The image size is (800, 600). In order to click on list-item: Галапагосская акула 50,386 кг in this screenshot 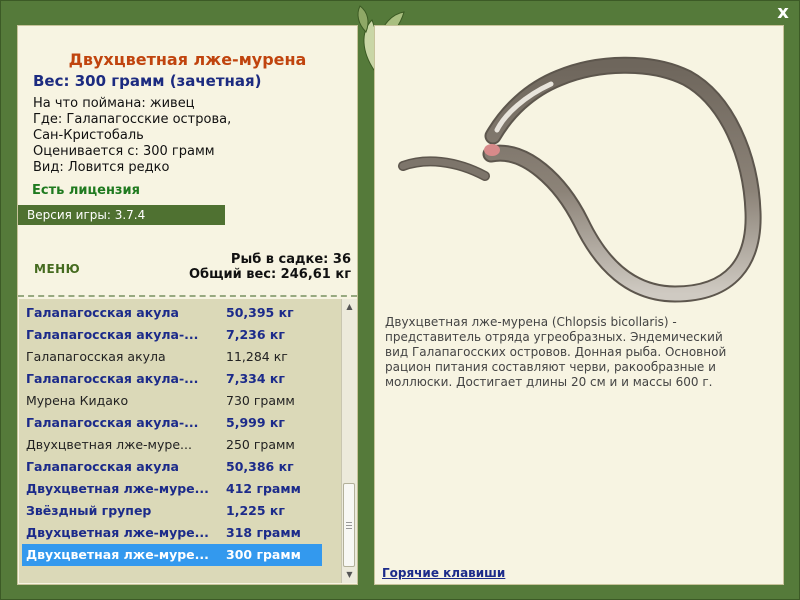, I will do `click(172, 467)`.